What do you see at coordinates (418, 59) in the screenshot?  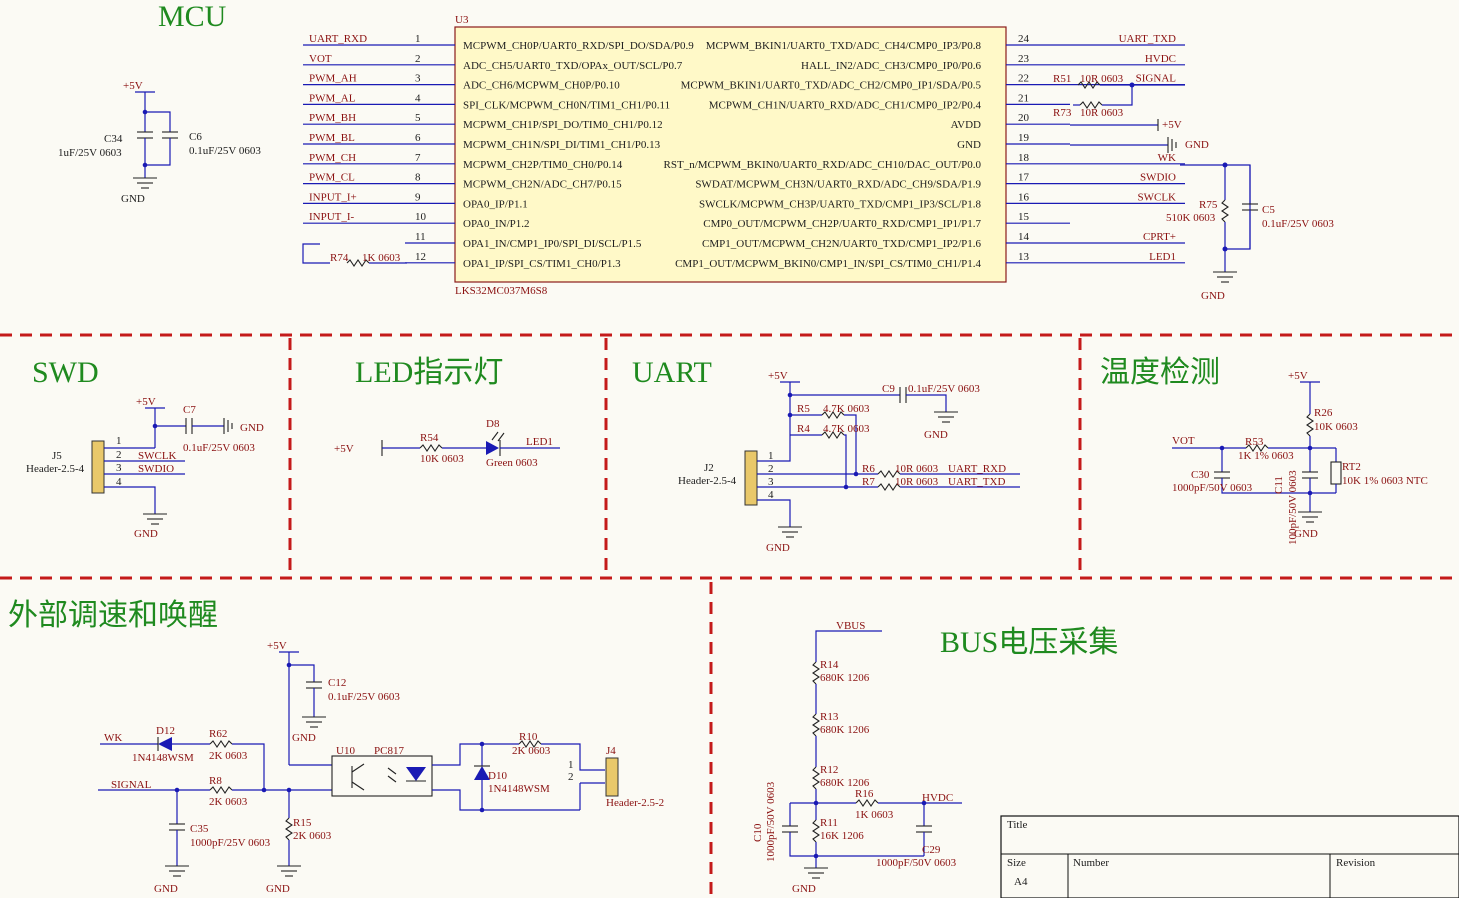 I see `u3-pin-2-number: 2` at bounding box center [418, 59].